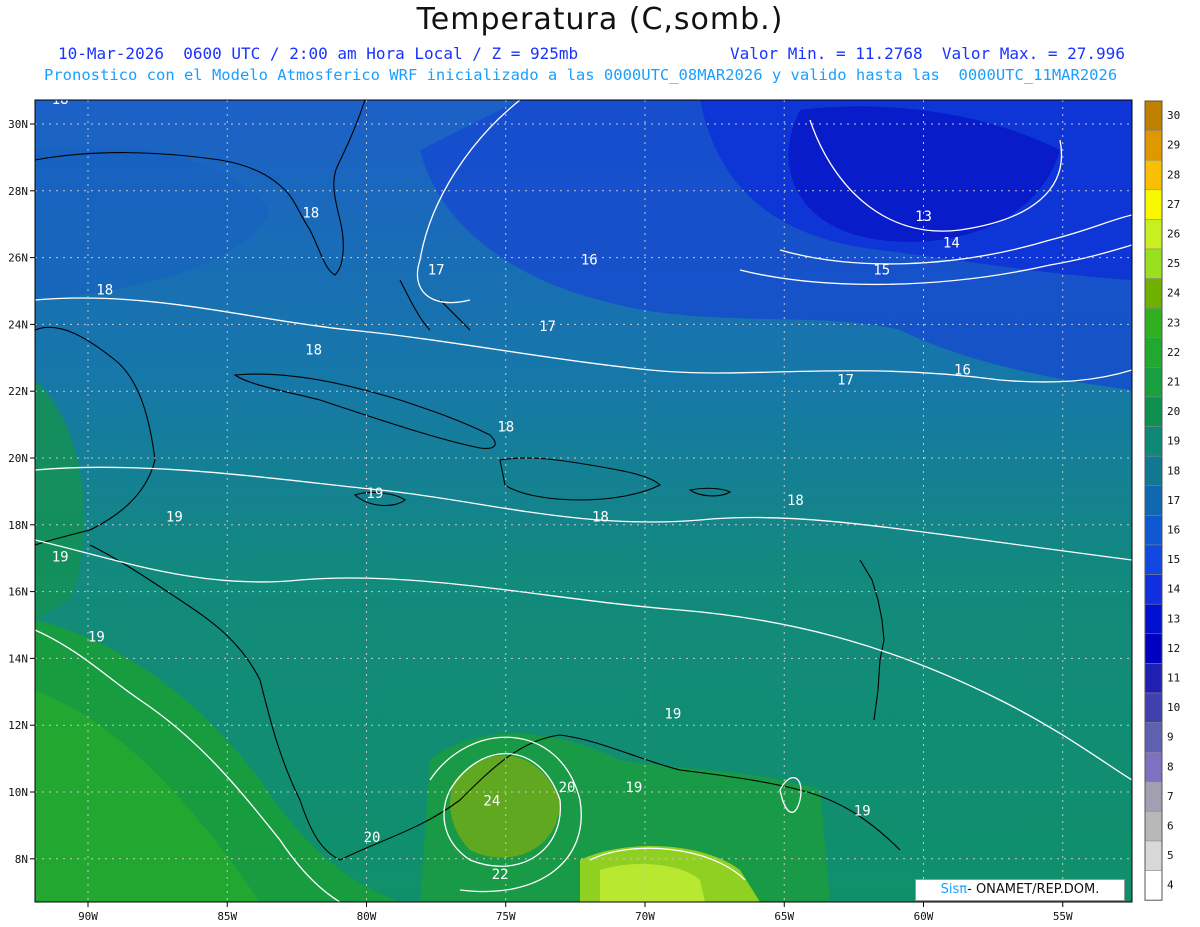  What do you see at coordinates (18, 391) in the screenshot?
I see `lat-tick-label: 22N` at bounding box center [18, 391].